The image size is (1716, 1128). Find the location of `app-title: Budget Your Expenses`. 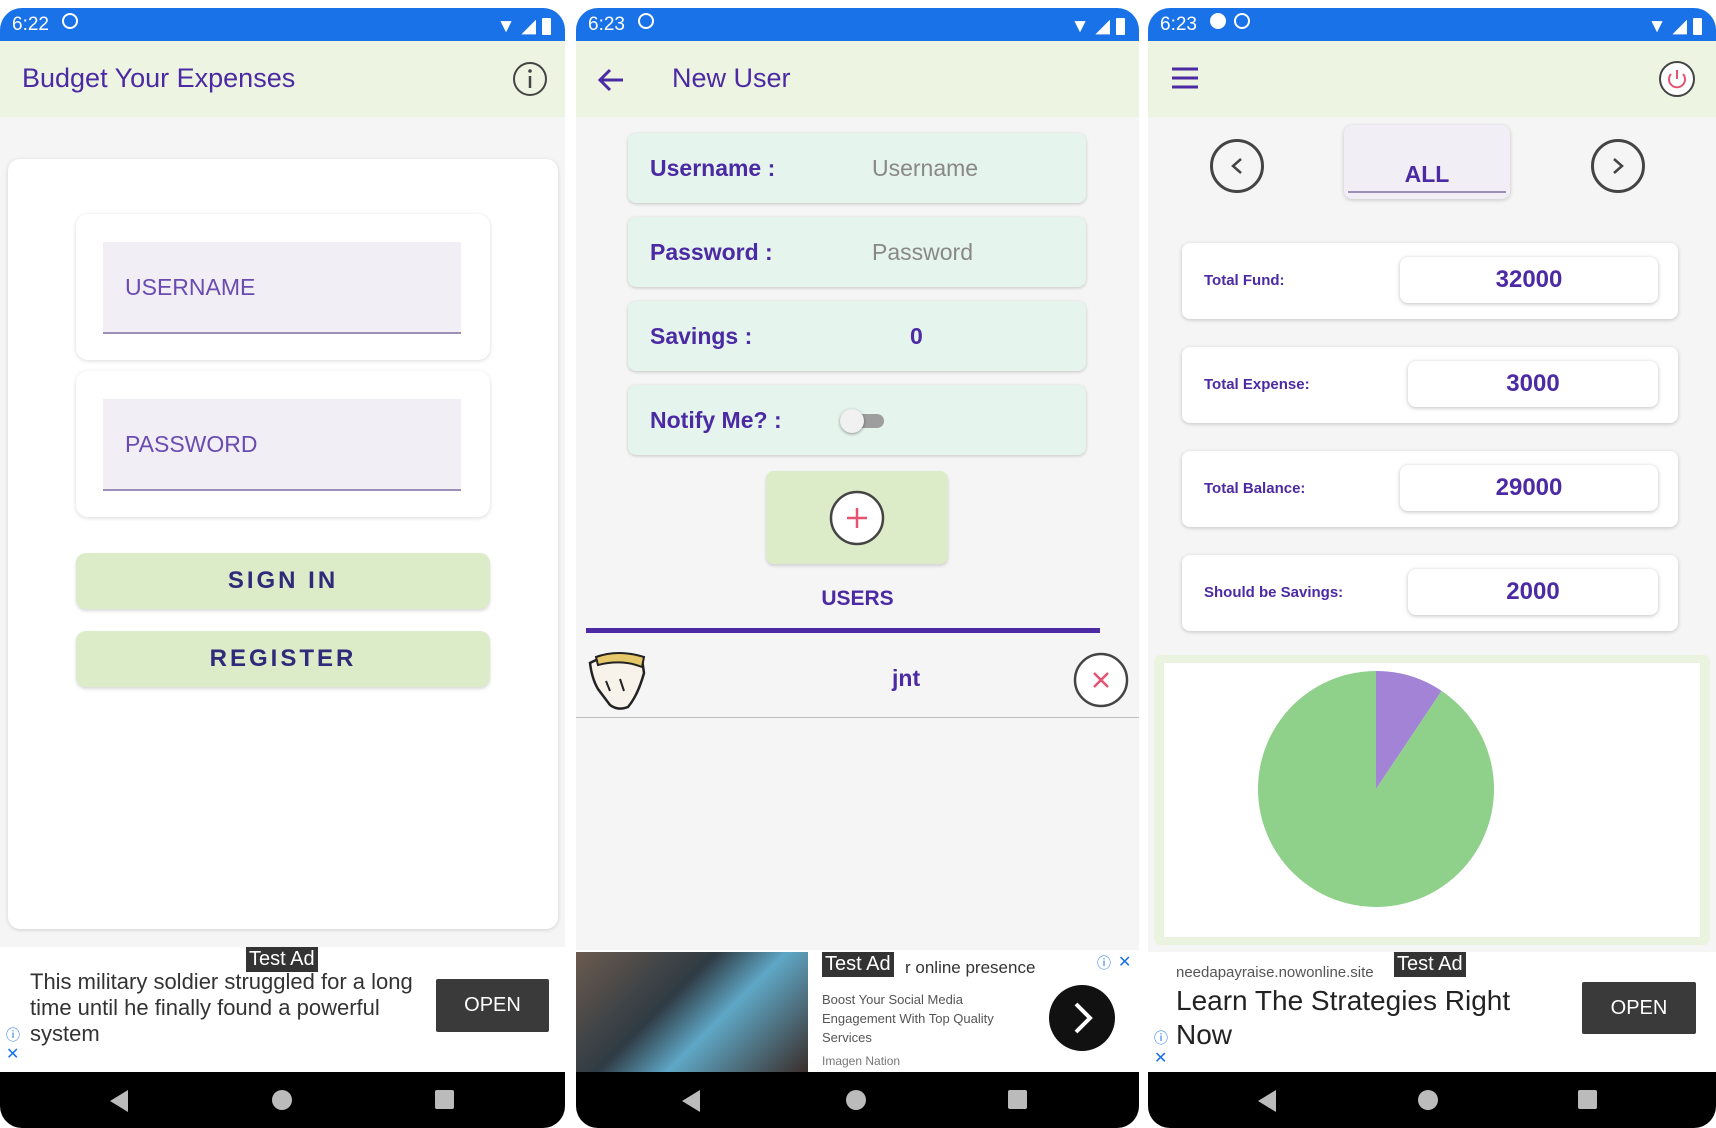

app-title: Budget Your Expenses is located at coordinates (159, 78).